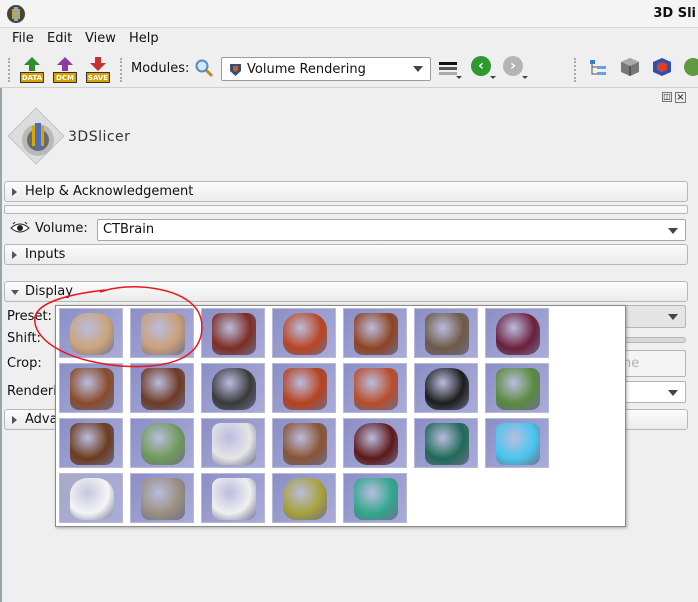 This screenshot has width=698, height=602. I want to click on preset-thumbnail-ct-green-figure, so click(162, 443).